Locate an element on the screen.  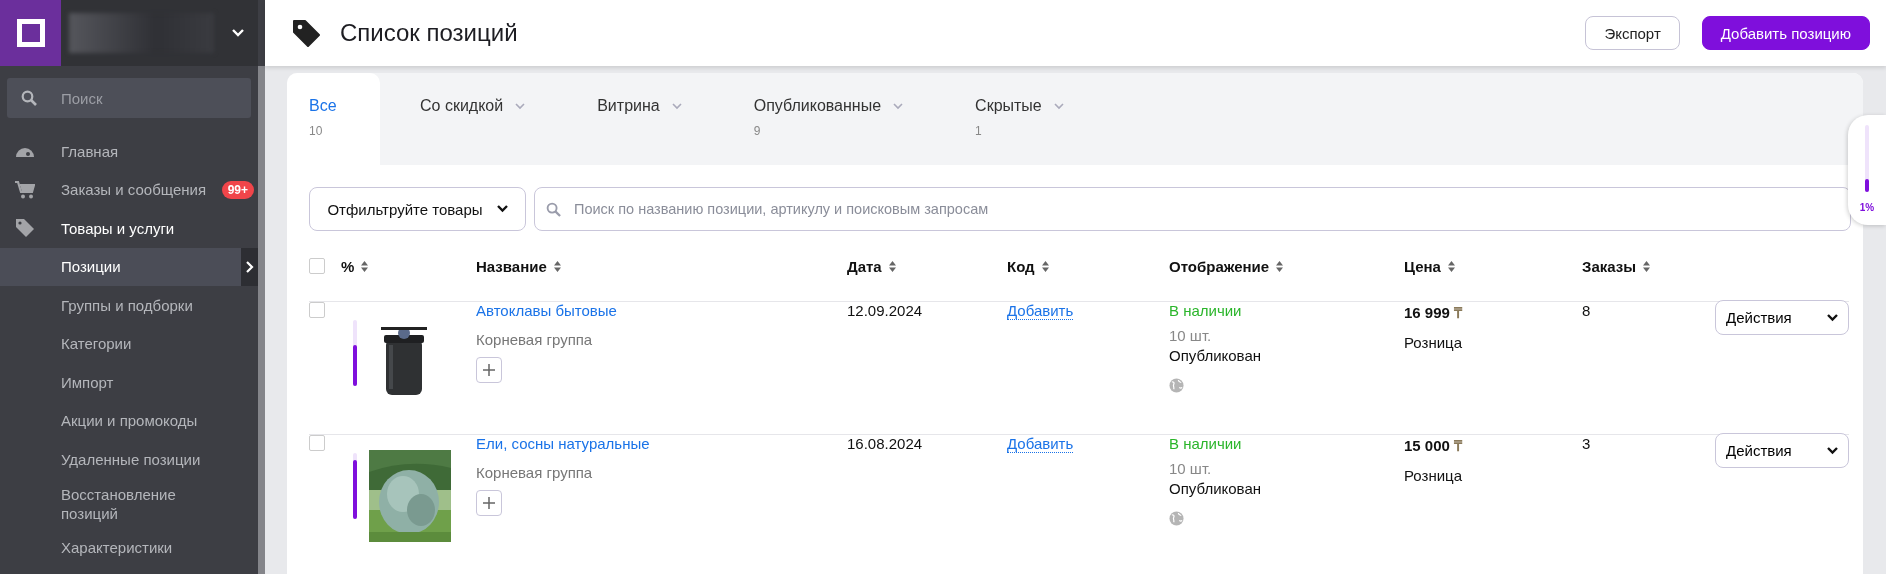
sidebar-item: Заказы и сообщения 99+ is located at coordinates (129, 189).